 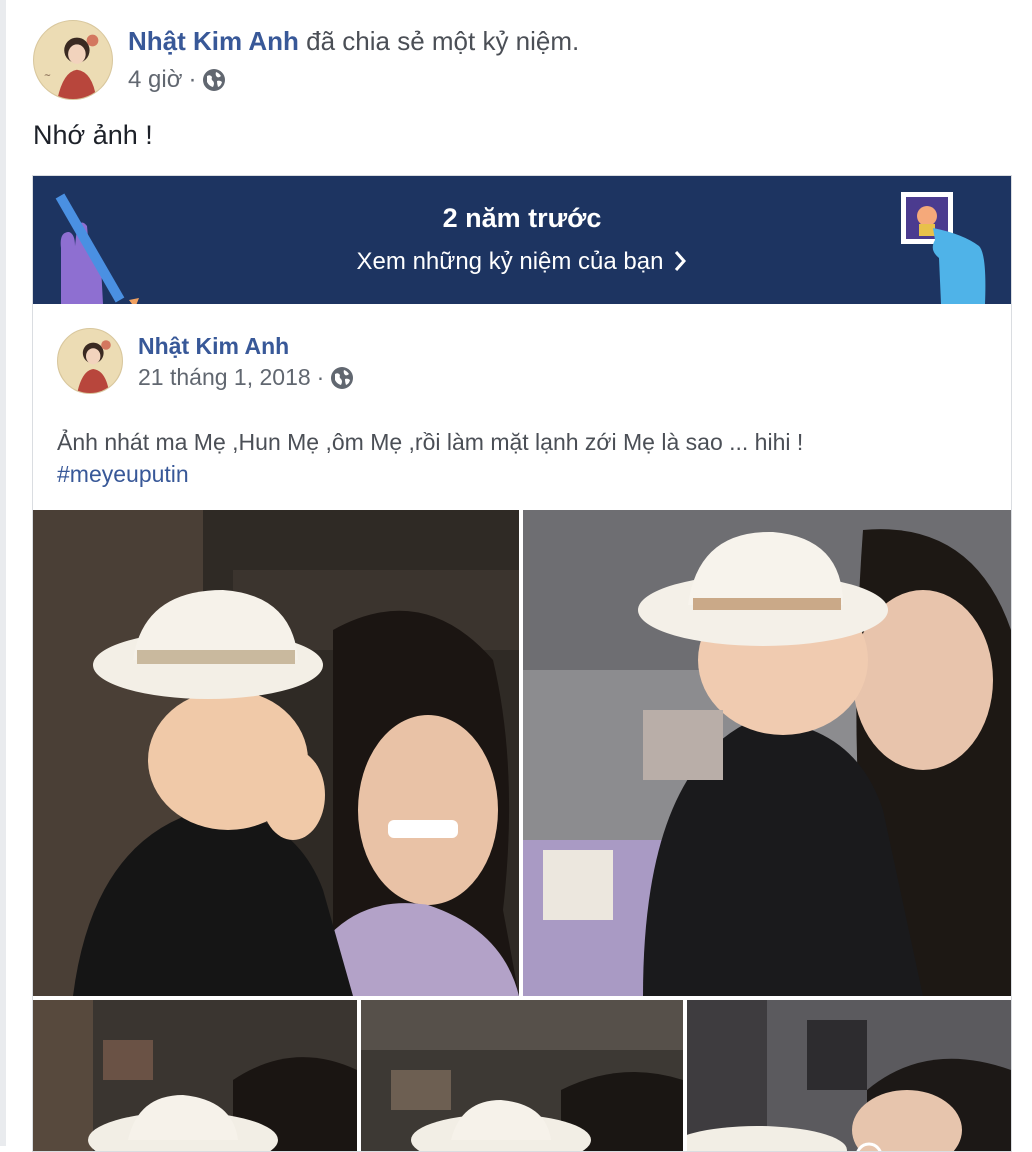 What do you see at coordinates (522, 218) in the screenshot?
I see `memory-title: 2 năm trước` at bounding box center [522, 218].